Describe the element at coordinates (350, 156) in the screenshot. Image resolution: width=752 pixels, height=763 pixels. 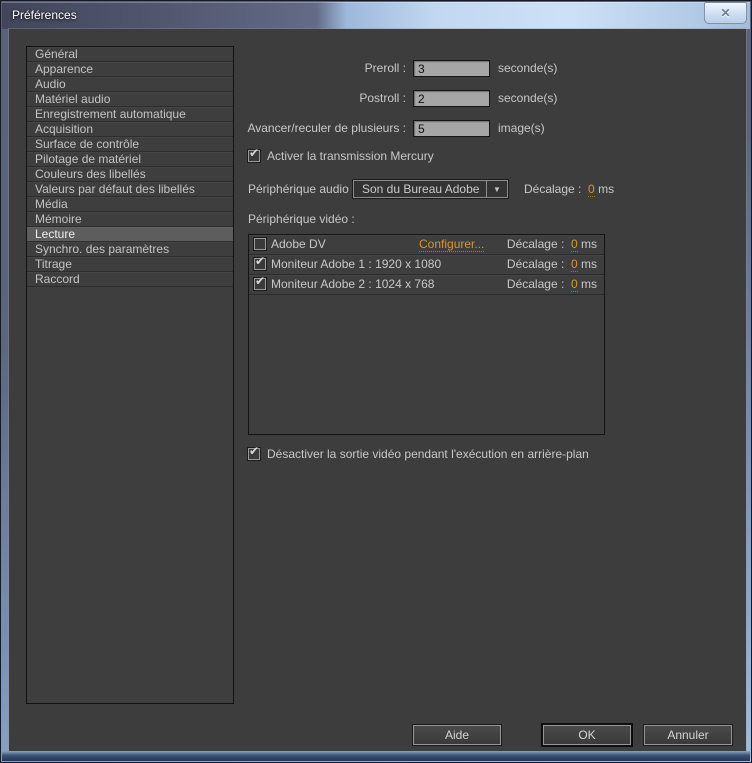
I see `mercury-transmit-label: Activer la transmission Mercury` at that location.